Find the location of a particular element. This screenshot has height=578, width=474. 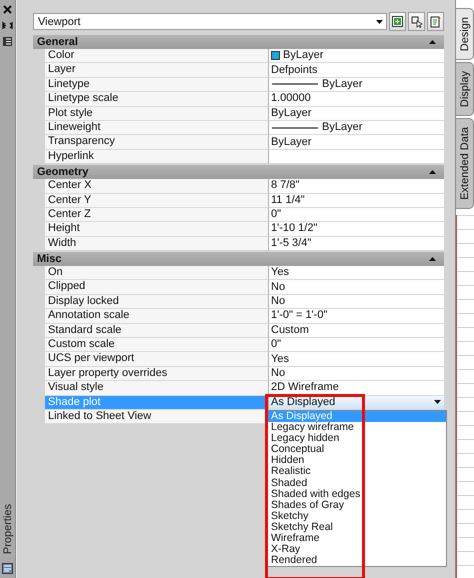

property-label: Height is located at coordinates (157, 229).